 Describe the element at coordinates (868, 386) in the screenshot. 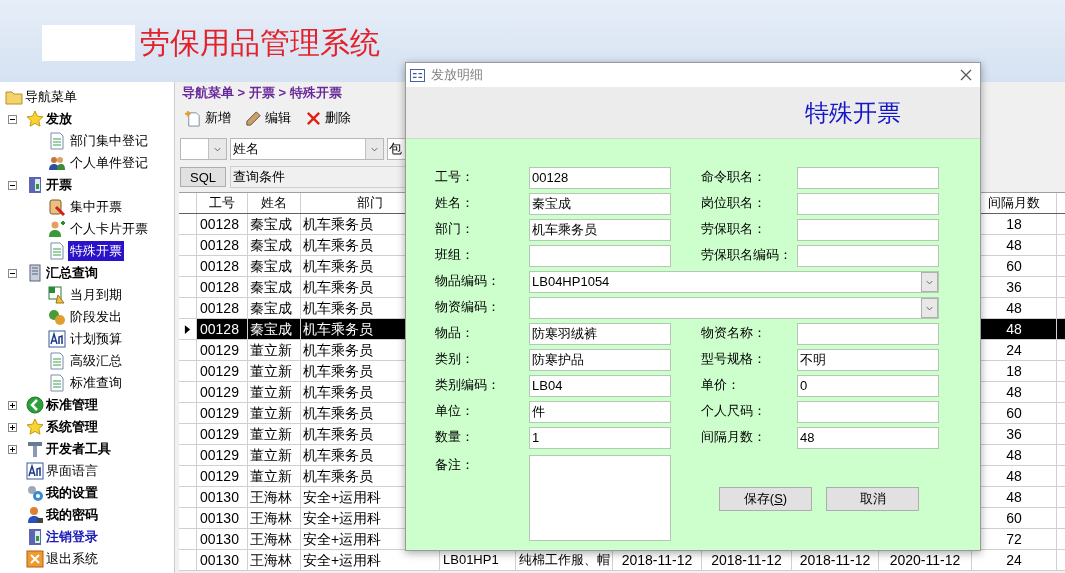

I see `text-field: 0` at that location.